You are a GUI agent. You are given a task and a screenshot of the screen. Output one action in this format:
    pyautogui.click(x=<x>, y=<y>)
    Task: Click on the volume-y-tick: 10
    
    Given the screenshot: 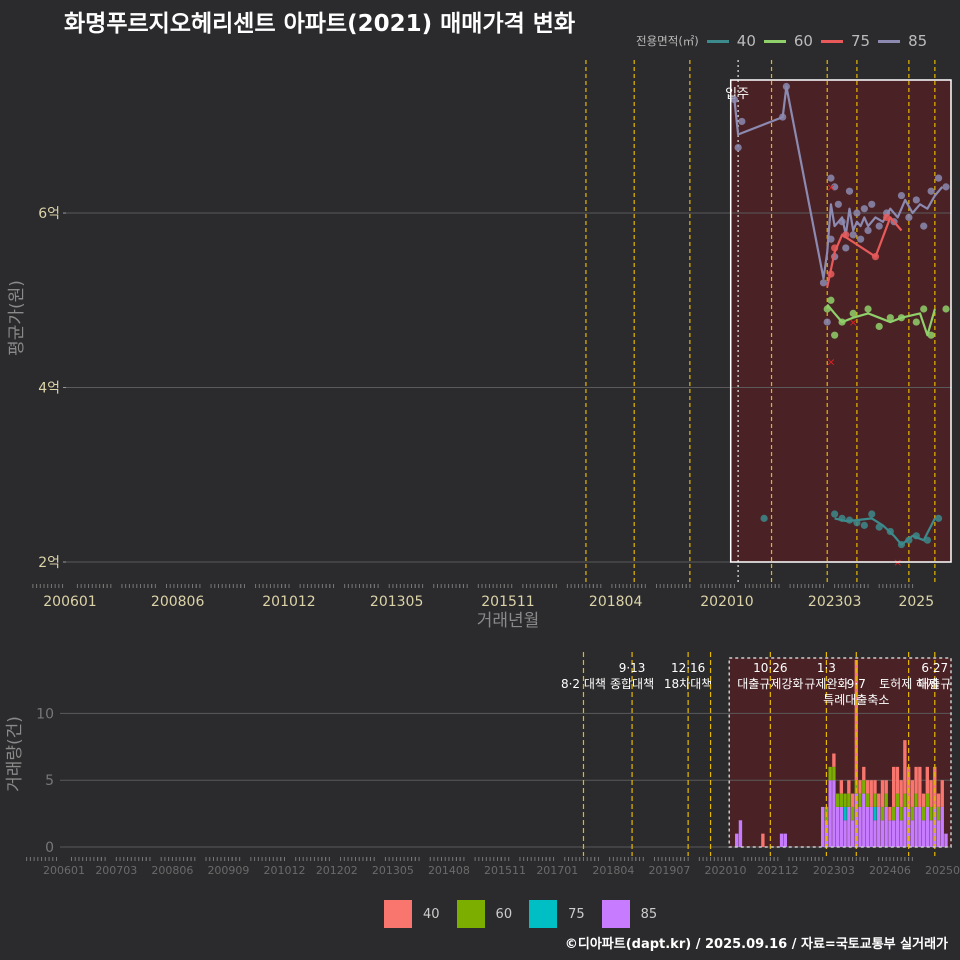 What is the action you would take?
    pyautogui.click(x=45, y=714)
    